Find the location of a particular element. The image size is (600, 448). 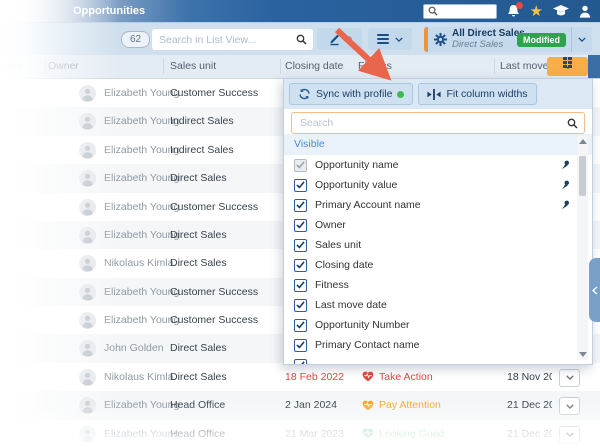

fitness-label: Pay Attention is located at coordinates (410, 405).